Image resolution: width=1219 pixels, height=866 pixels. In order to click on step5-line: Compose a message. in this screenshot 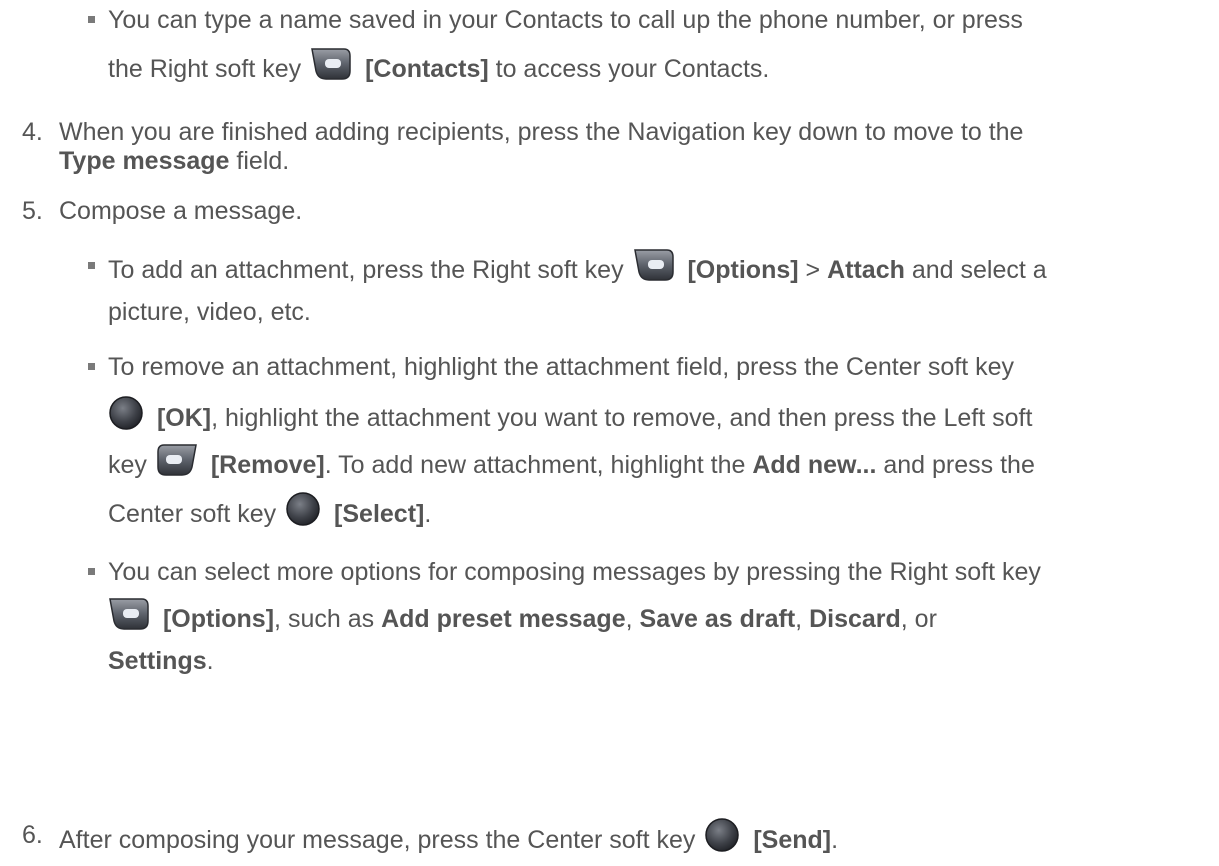, I will do `click(180, 211)`.